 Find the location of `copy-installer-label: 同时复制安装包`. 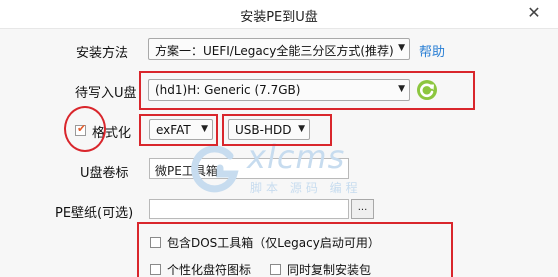

copy-installer-label: 同时复制安装包 is located at coordinates (329, 270).